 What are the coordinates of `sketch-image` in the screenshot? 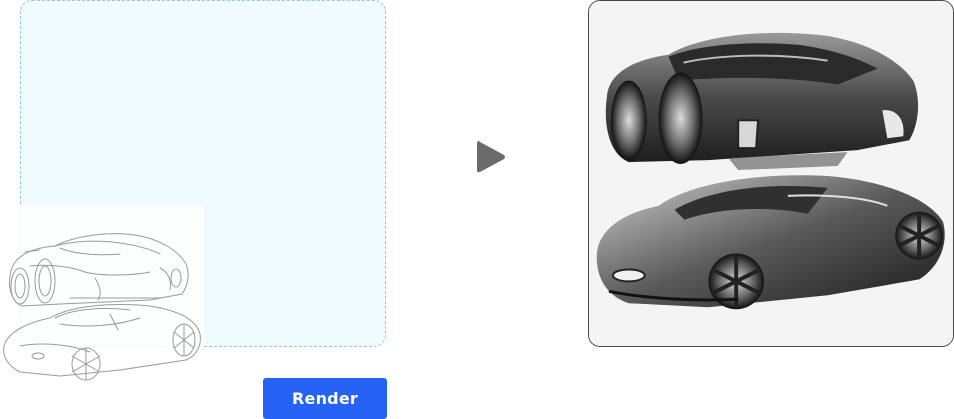 It's located at (102, 296).